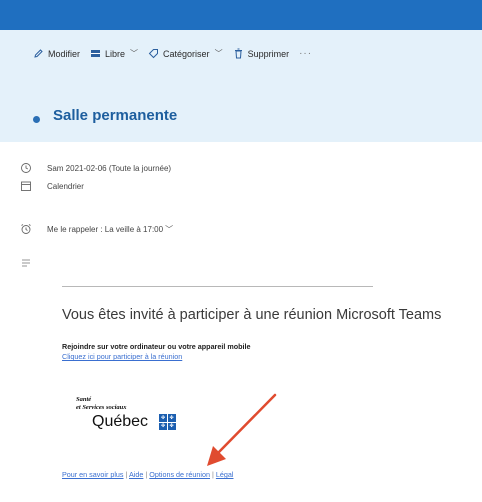 This screenshot has height=502, width=482. Describe the element at coordinates (38, 53) in the screenshot. I see `pencil-icon` at that location.